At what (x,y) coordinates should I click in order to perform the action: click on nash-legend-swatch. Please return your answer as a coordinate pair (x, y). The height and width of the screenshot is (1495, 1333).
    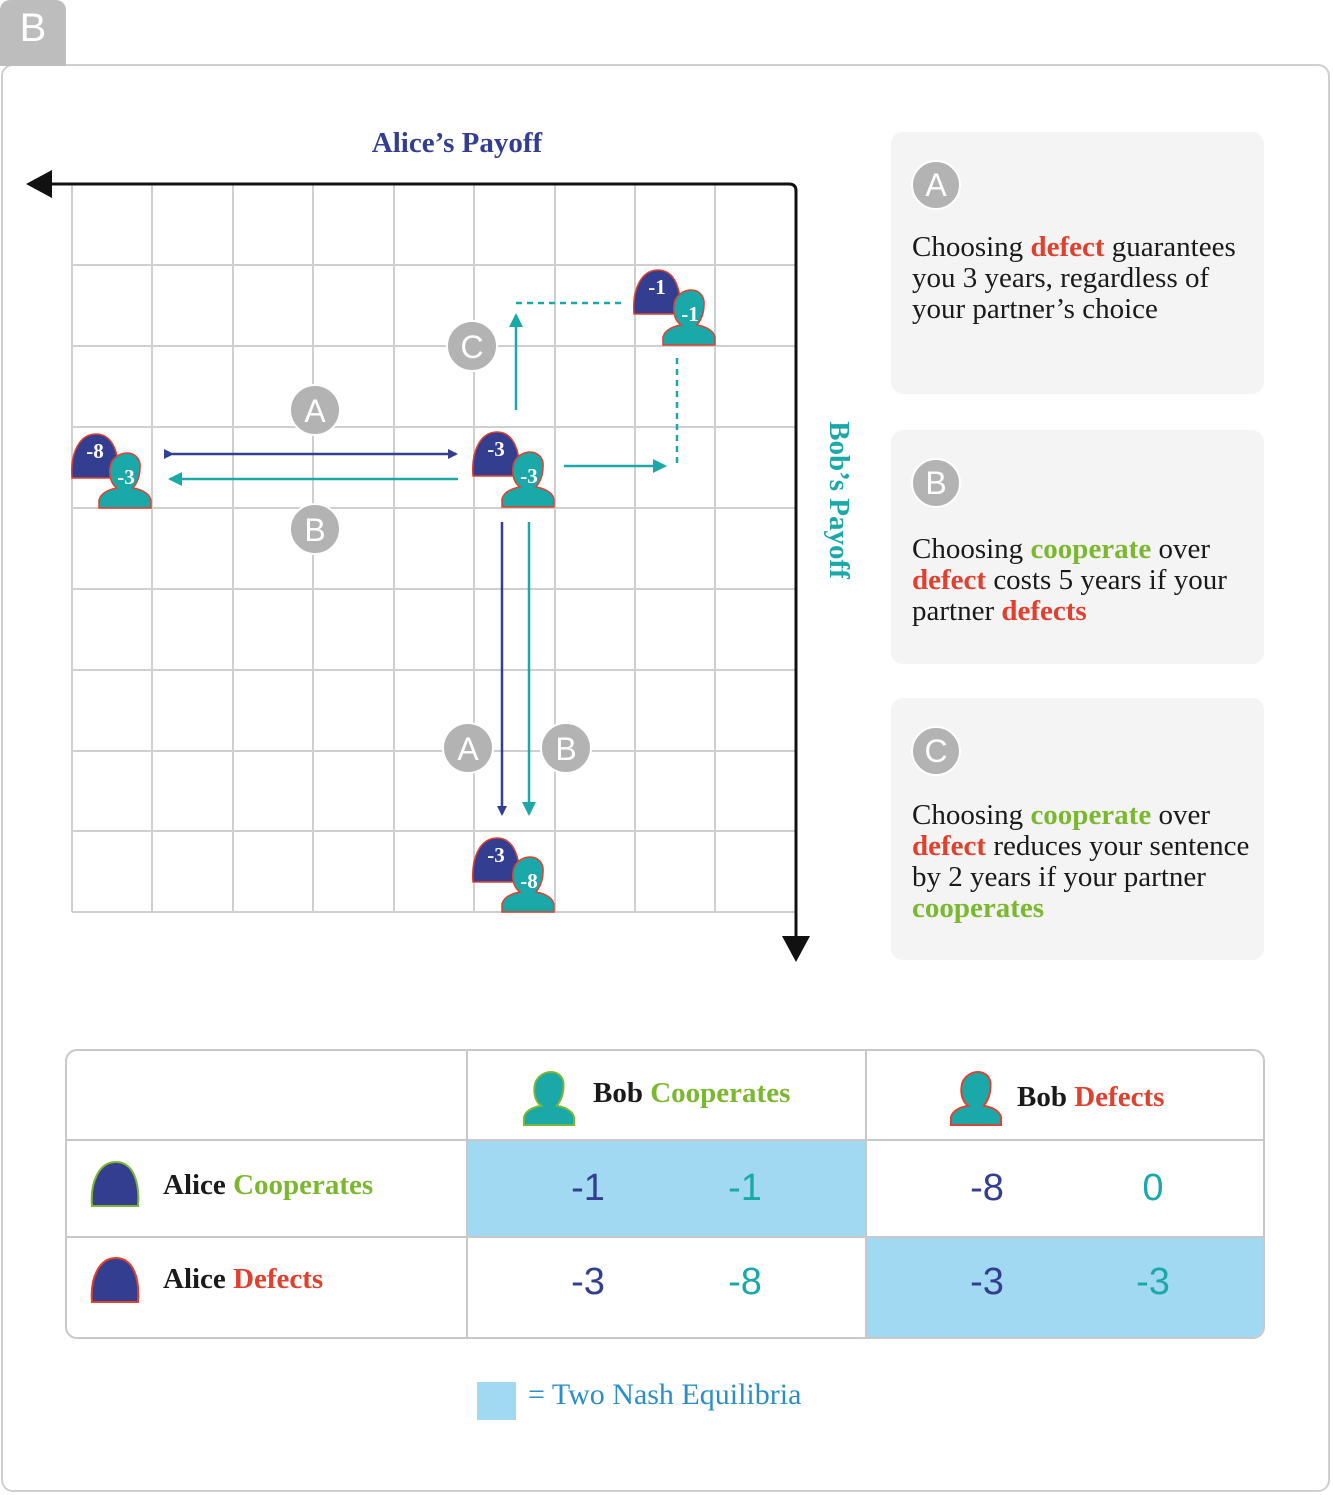
    Looking at the image, I should click on (496, 1401).